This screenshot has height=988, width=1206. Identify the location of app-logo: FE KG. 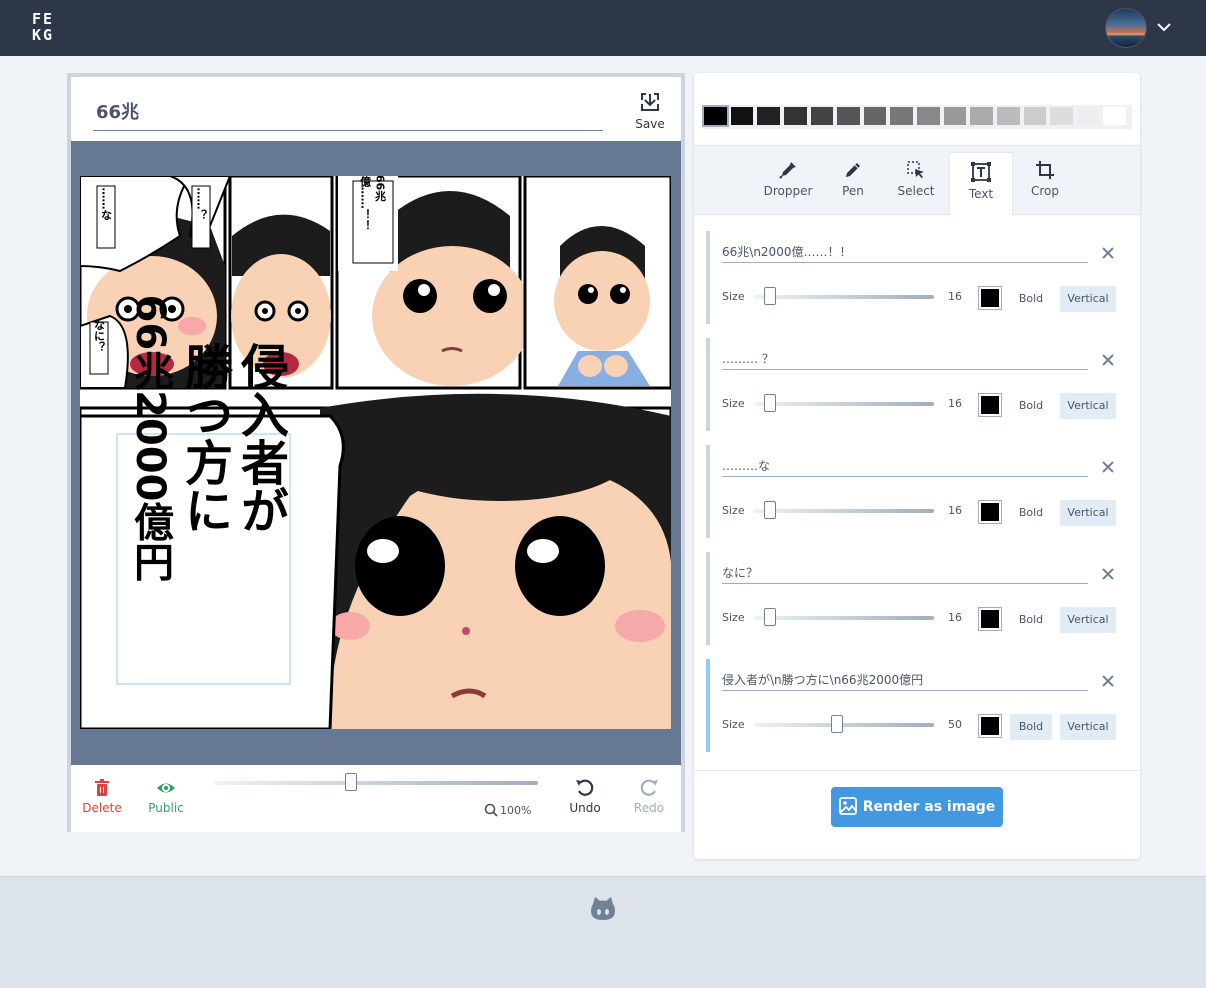
(48, 28).